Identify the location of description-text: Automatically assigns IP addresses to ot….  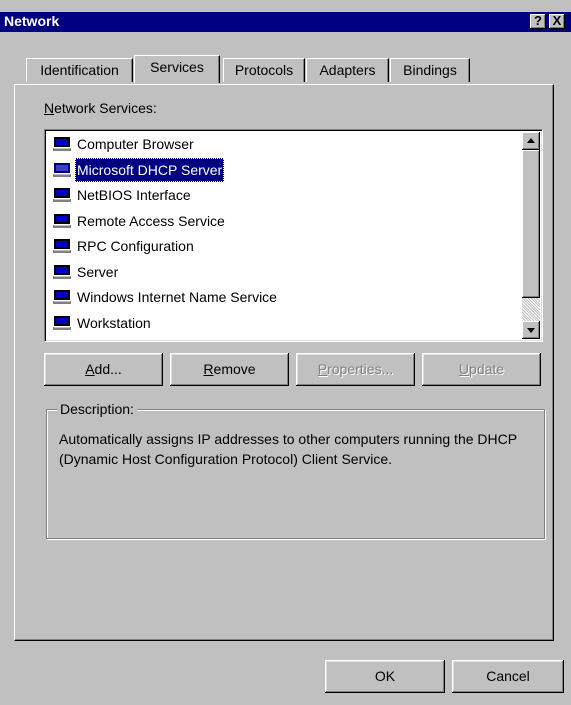
(288, 449).